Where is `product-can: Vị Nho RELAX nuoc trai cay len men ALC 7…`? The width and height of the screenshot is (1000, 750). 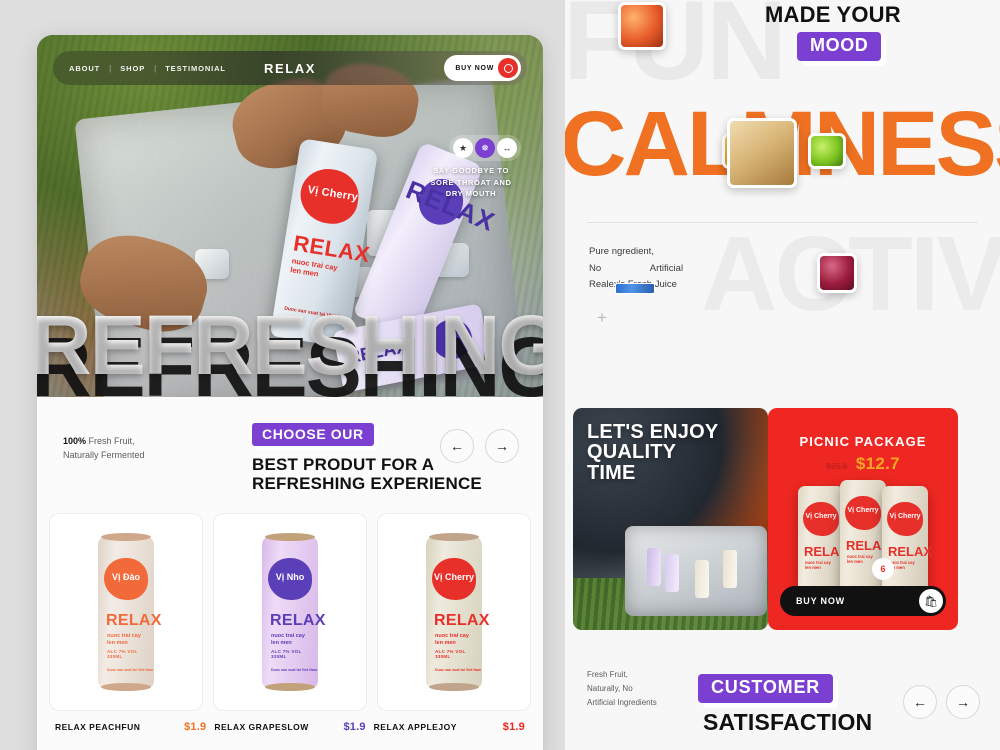
product-can: Vị Nho RELAX nuoc trai cay len men ALC 7… is located at coordinates (293, 612).